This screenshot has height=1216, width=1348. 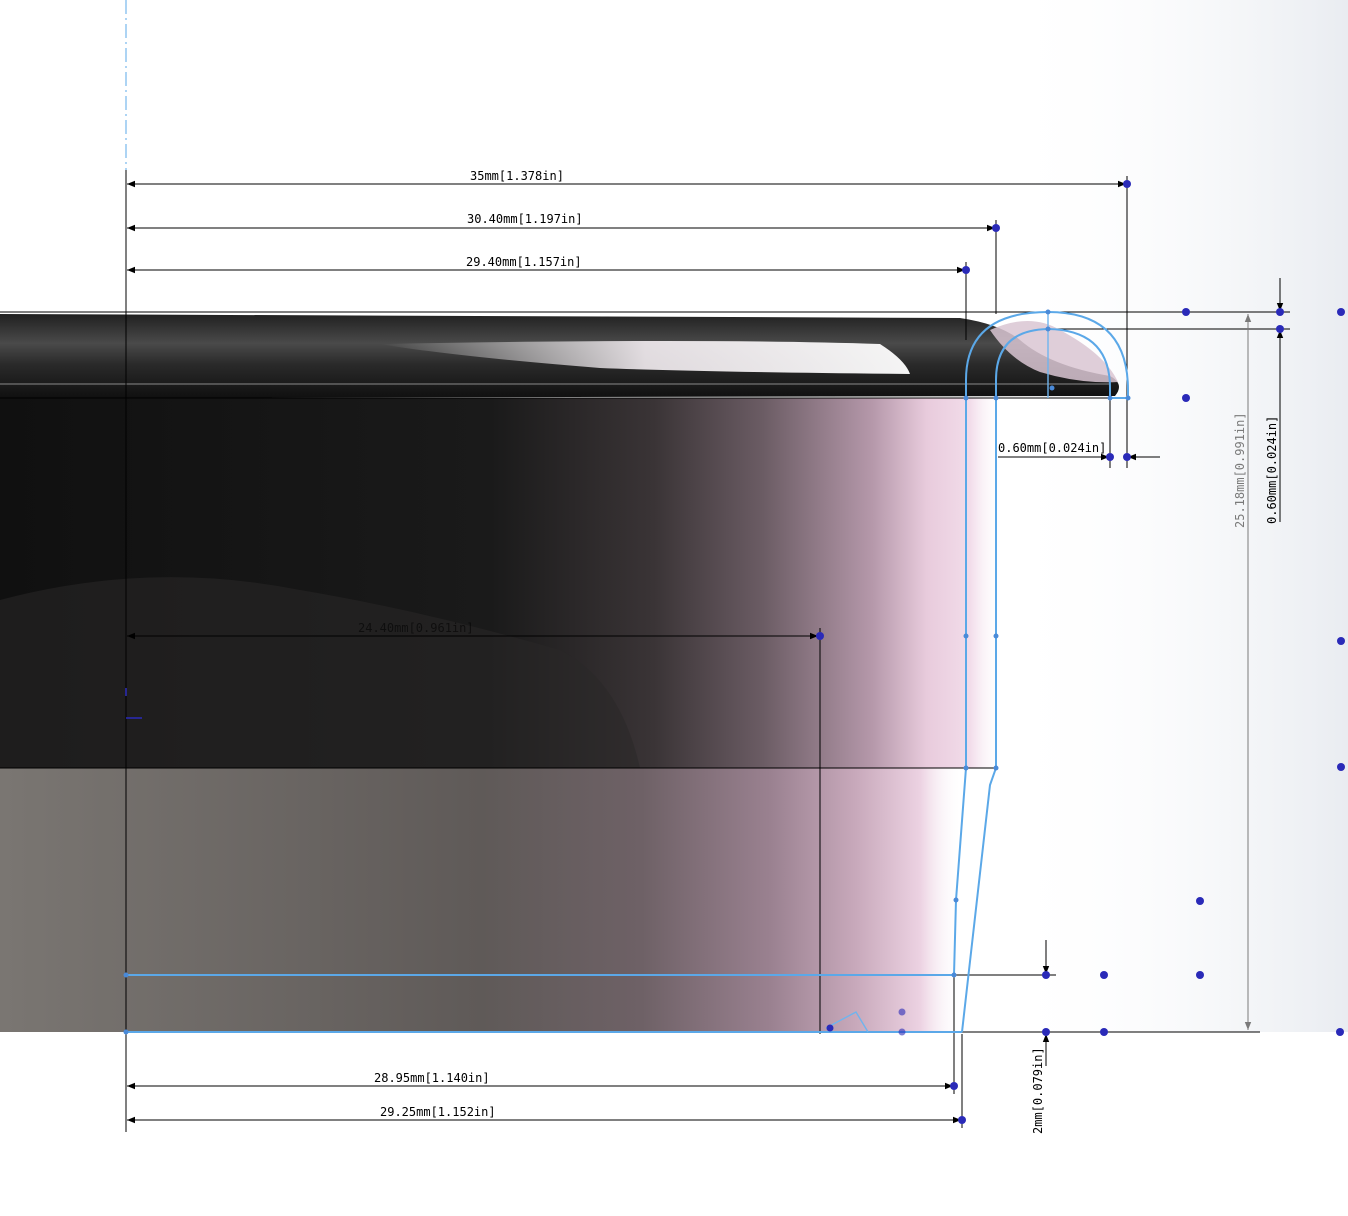 I want to click on dim-060v-text: 0.60mm[0.024in], so click(x=1272, y=470).